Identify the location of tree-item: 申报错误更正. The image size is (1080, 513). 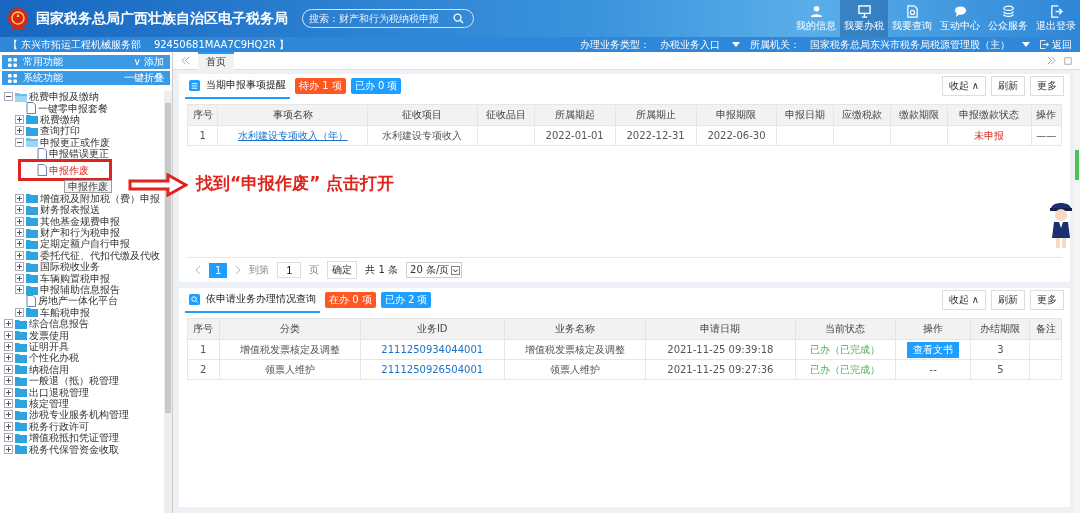
(79, 154).